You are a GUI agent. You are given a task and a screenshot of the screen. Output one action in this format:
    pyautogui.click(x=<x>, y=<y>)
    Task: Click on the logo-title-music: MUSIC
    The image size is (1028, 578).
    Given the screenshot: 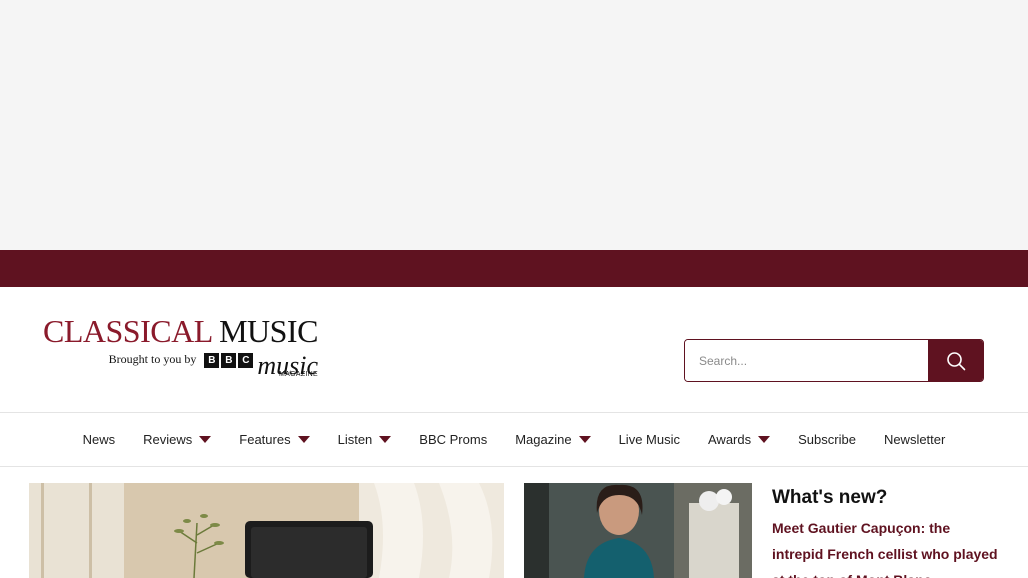 What is the action you would take?
    pyautogui.click(x=268, y=331)
    